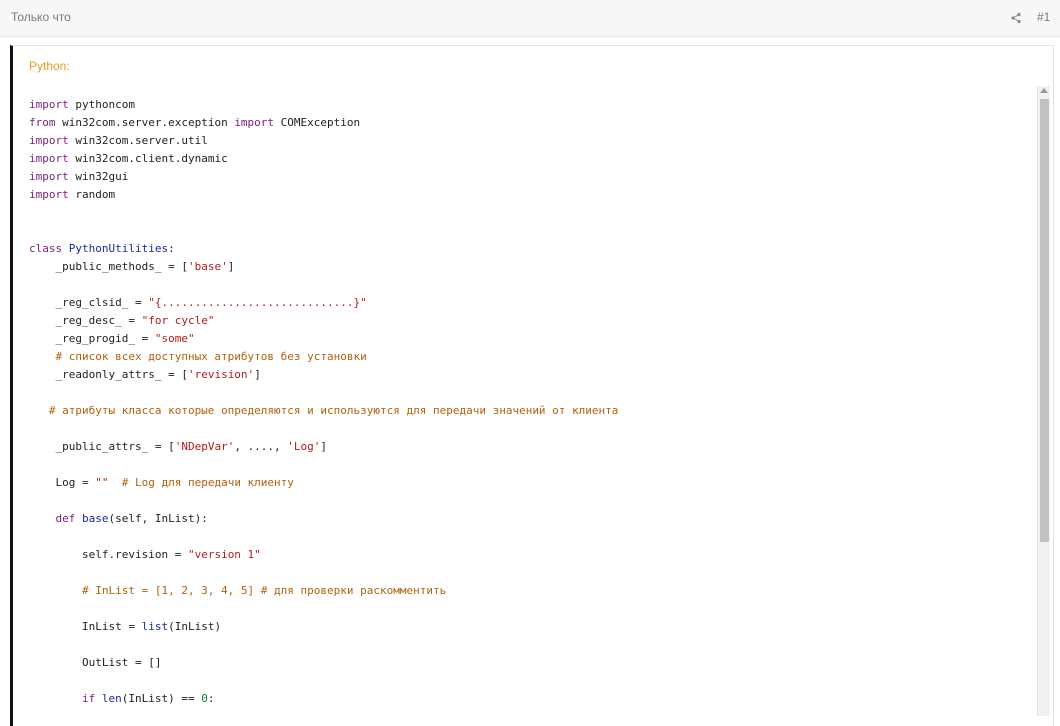 The width and height of the screenshot is (1060, 726). Describe the element at coordinates (531, 177) in the screenshot. I see `code-line: import win32gui` at that location.